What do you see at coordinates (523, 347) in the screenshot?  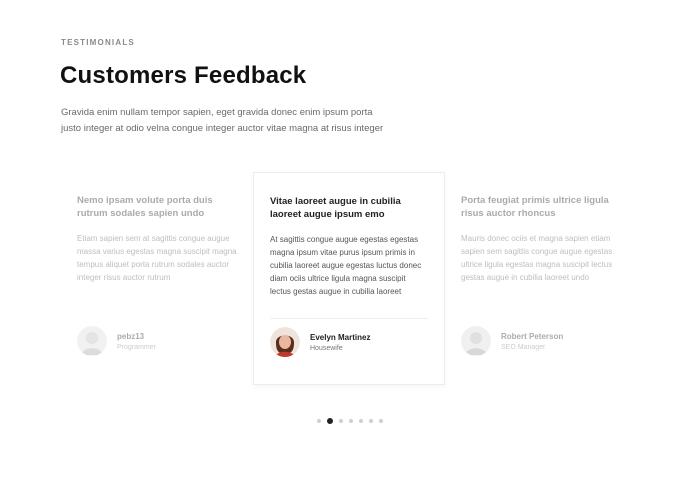 I see `author-role: SEO Manager` at bounding box center [523, 347].